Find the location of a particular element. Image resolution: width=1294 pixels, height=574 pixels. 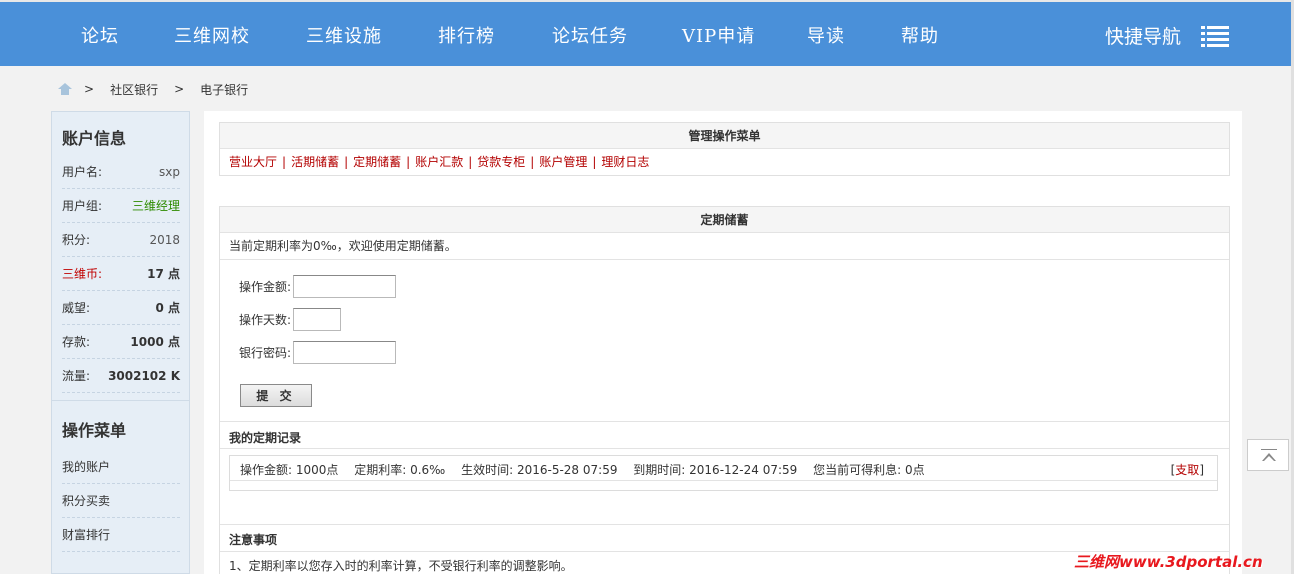

account-row-traffic: 流量: 3002102 K is located at coordinates (121, 376).